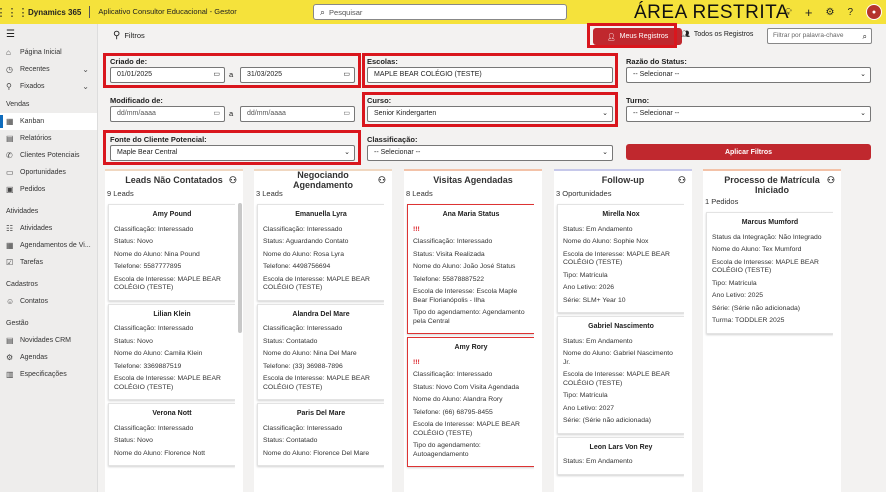 Image resolution: width=886 pixels, height=492 pixels. Describe the element at coordinates (167, 114) in the screenshot. I see `mod-from-input: dd/mm/aaaa ▭` at that location.